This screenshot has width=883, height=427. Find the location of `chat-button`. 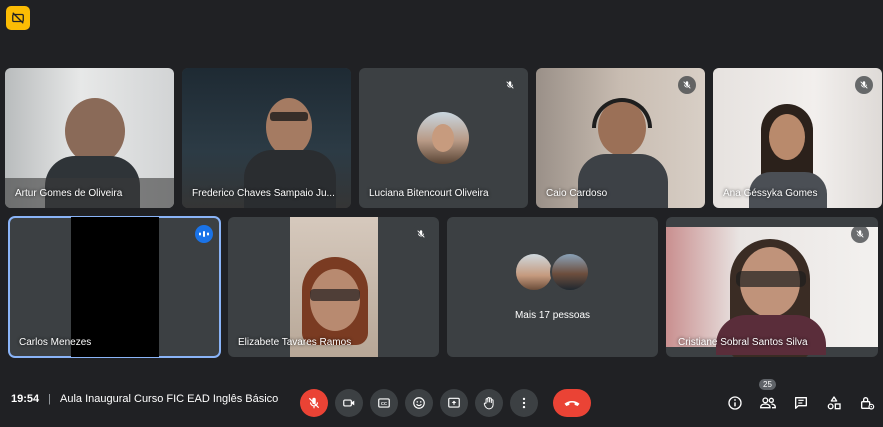

chat-button is located at coordinates (801, 403).